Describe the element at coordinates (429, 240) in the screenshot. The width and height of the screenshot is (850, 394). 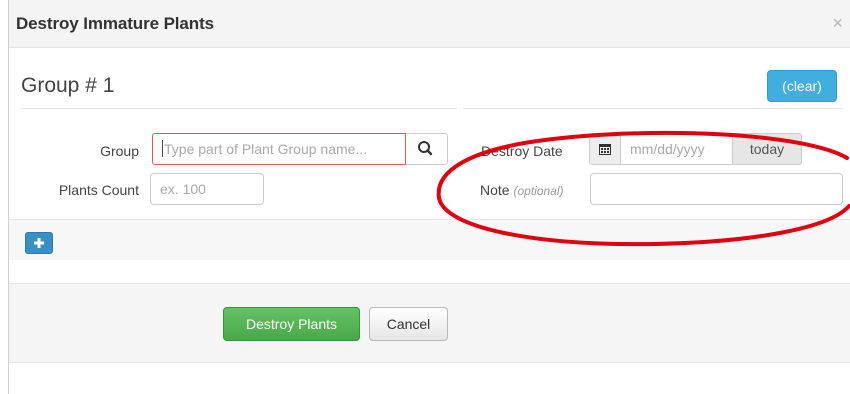
I see `add-group-strip` at that location.